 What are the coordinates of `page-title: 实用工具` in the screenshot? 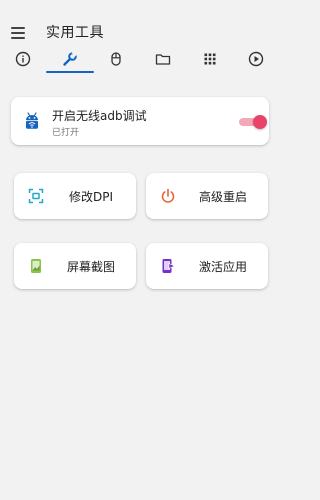 It's located at (75, 33).